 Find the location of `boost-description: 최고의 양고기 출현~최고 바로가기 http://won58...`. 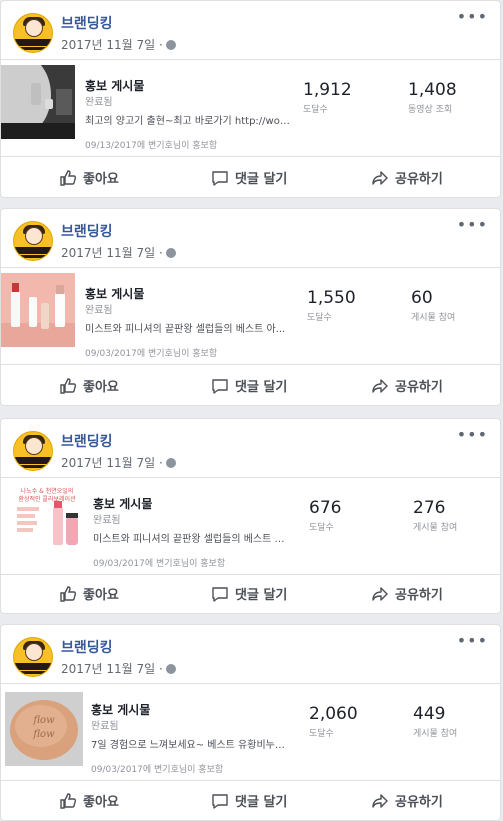

boost-description: 최고의 양고기 출현~최고 바로가기 http://won58... is located at coordinates (187, 121).